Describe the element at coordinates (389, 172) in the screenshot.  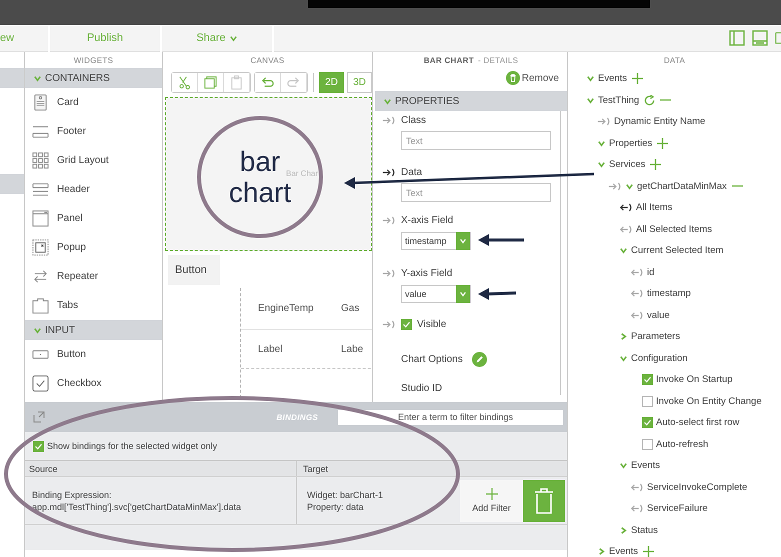
I see `binding-source-icon` at that location.